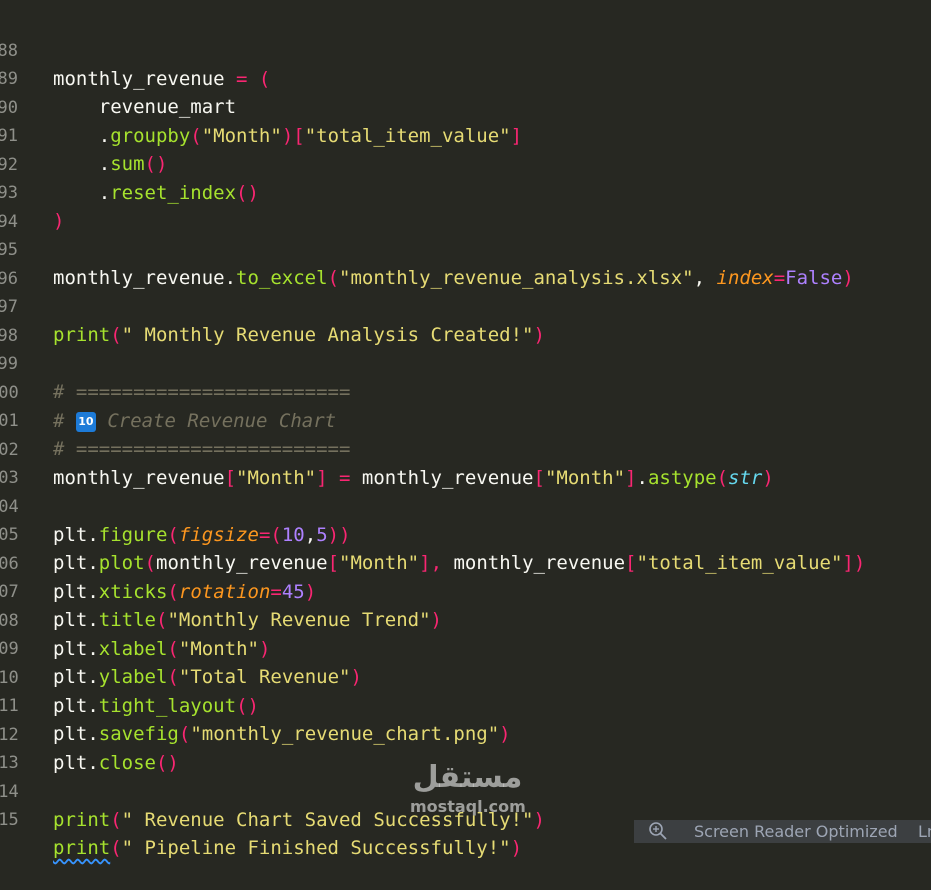 This screenshot has height=890, width=931. What do you see at coordinates (64, 421) in the screenshot?
I see `code-comment: #` at bounding box center [64, 421].